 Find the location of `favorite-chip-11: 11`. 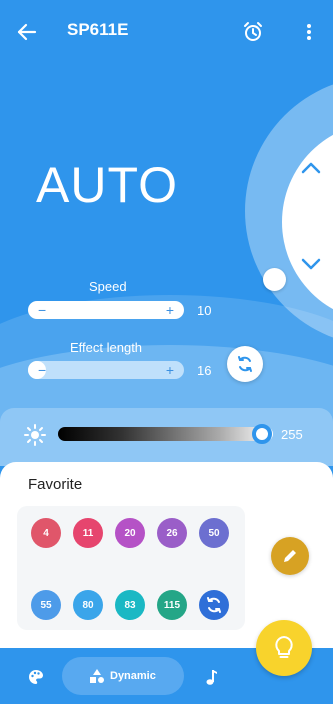

favorite-chip-11: 11 is located at coordinates (88, 533).